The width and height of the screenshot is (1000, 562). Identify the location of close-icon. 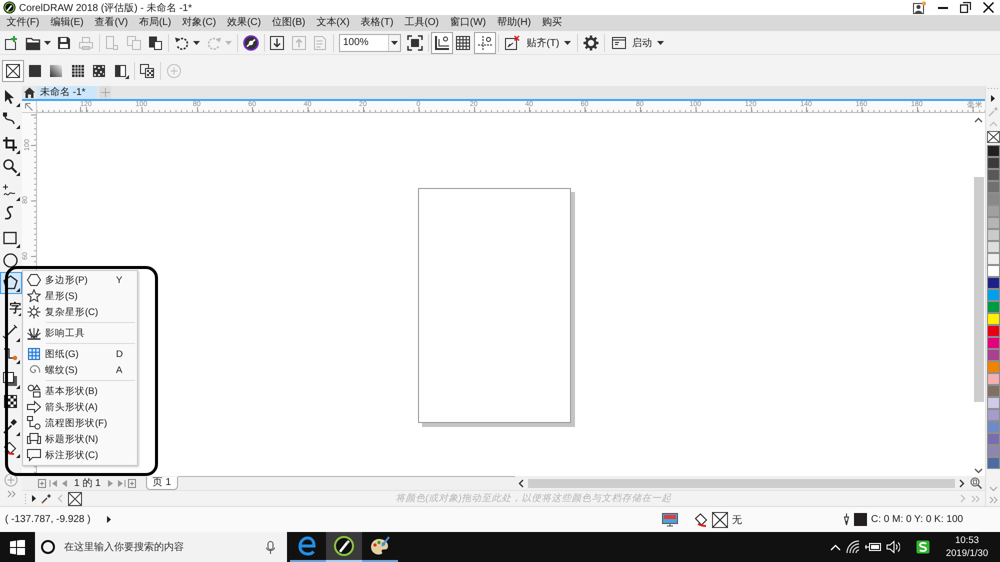
(988, 7).